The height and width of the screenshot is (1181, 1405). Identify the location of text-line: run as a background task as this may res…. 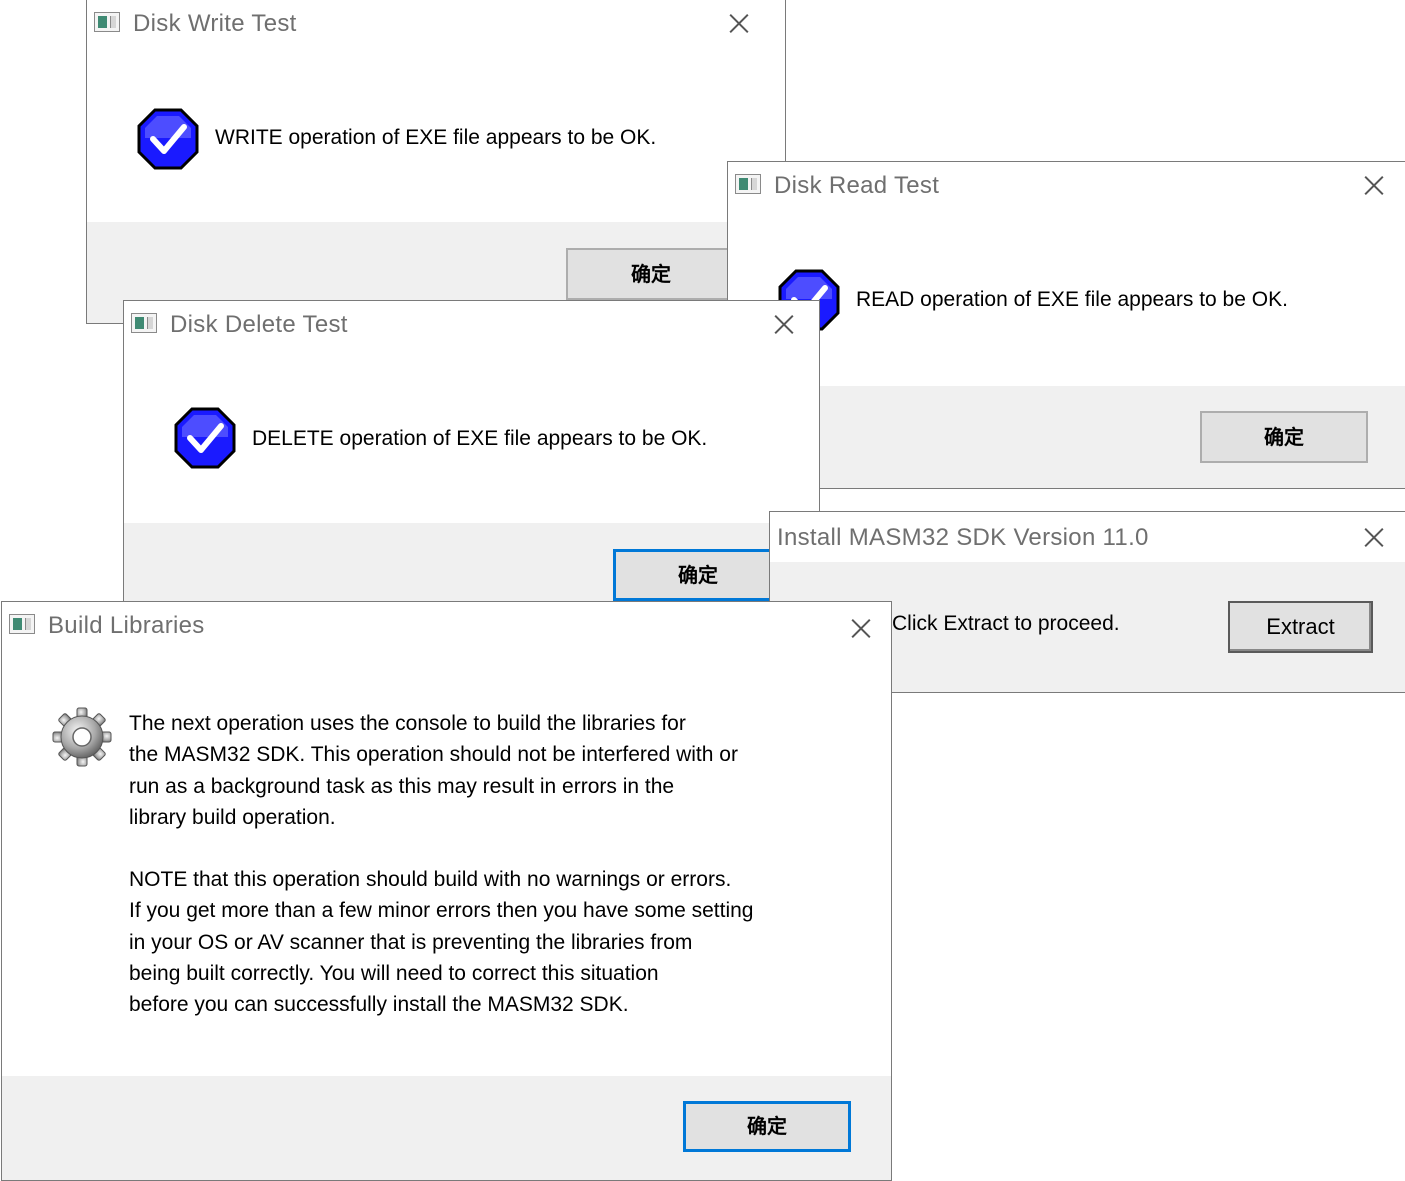
(402, 786).